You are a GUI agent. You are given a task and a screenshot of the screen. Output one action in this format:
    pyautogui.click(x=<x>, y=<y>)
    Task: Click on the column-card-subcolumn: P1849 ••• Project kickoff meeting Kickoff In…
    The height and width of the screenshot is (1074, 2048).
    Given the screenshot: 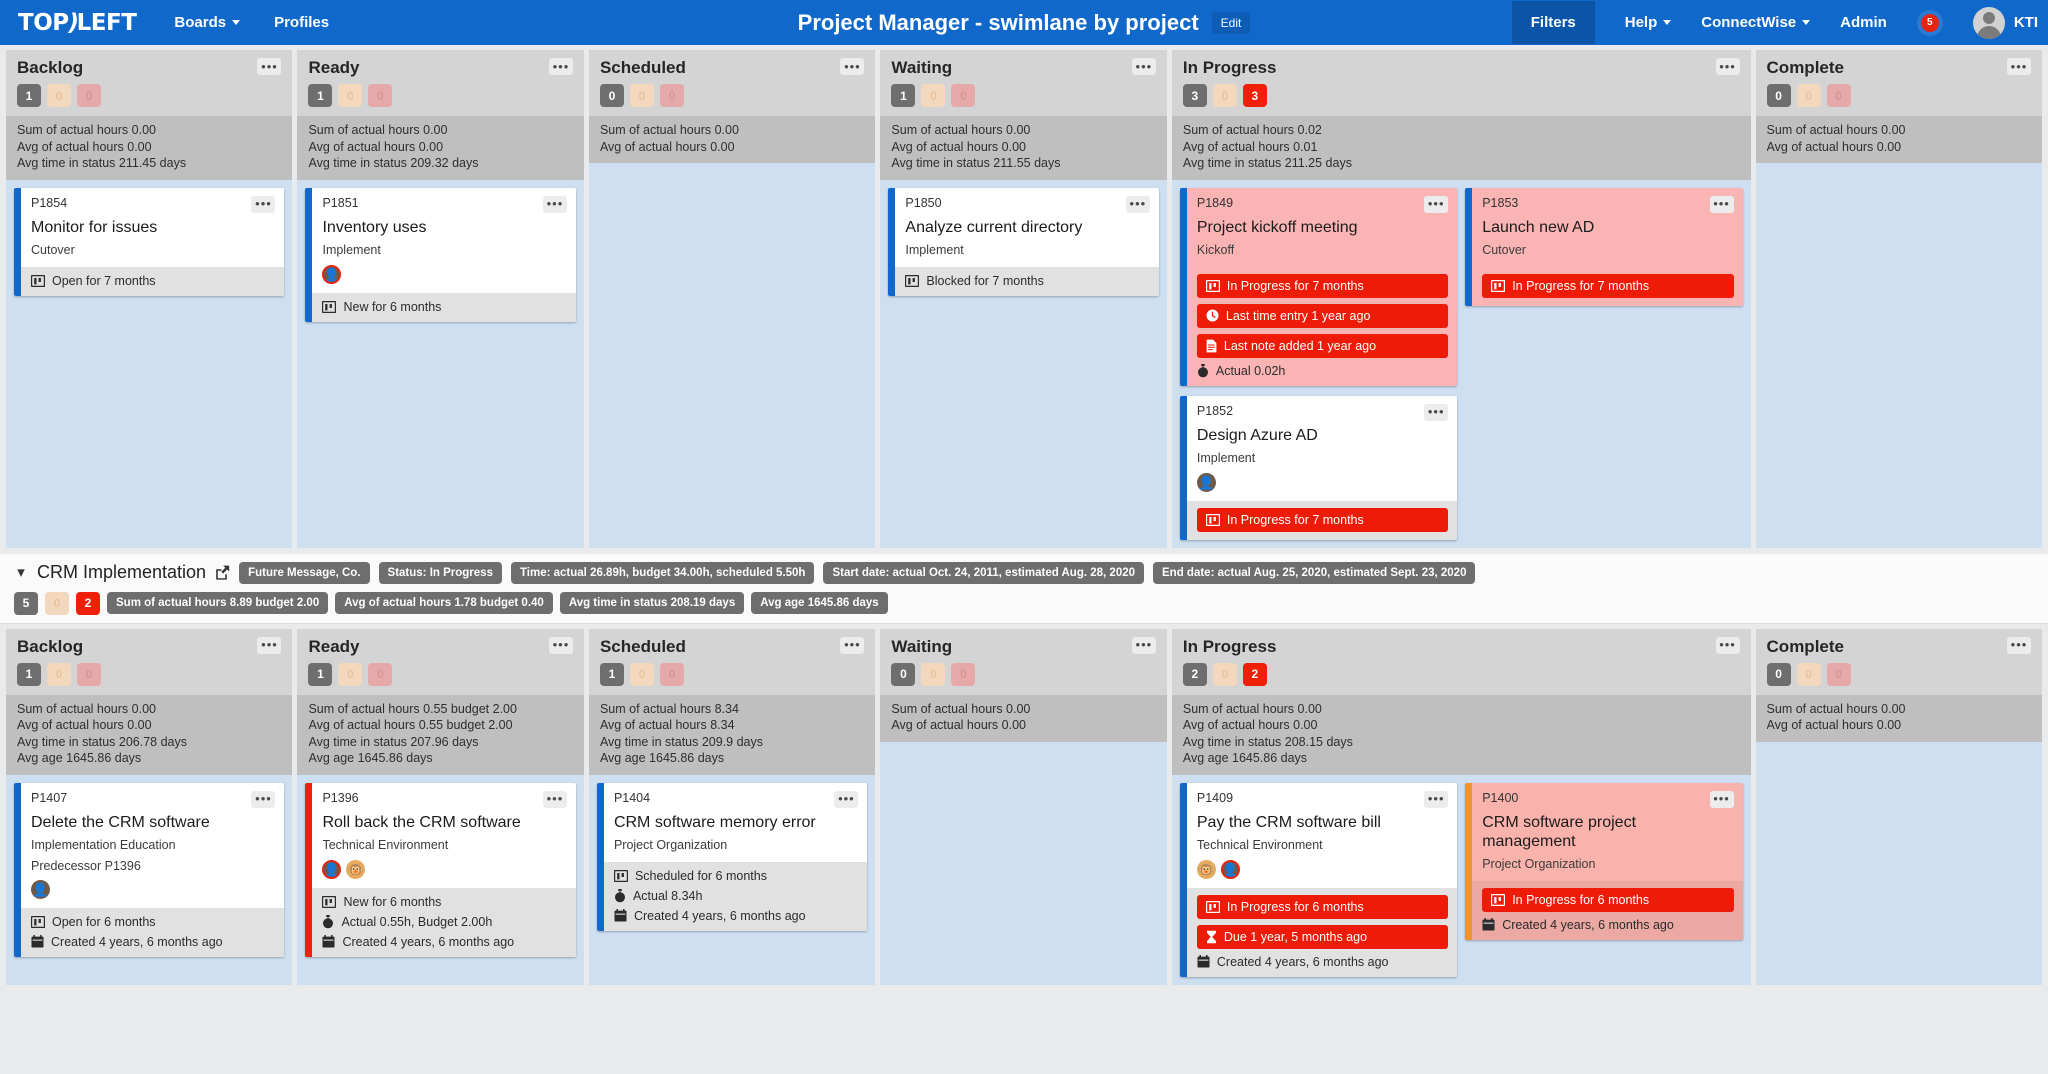 What is the action you would take?
    pyautogui.click(x=1318, y=363)
    